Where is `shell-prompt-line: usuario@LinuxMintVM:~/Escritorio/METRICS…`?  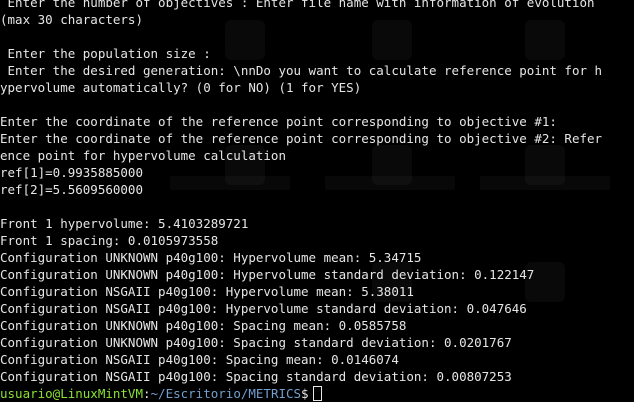 shell-prompt-line: usuario@LinuxMintVM:~/Escritorio/METRICS… is located at coordinates (317, 393).